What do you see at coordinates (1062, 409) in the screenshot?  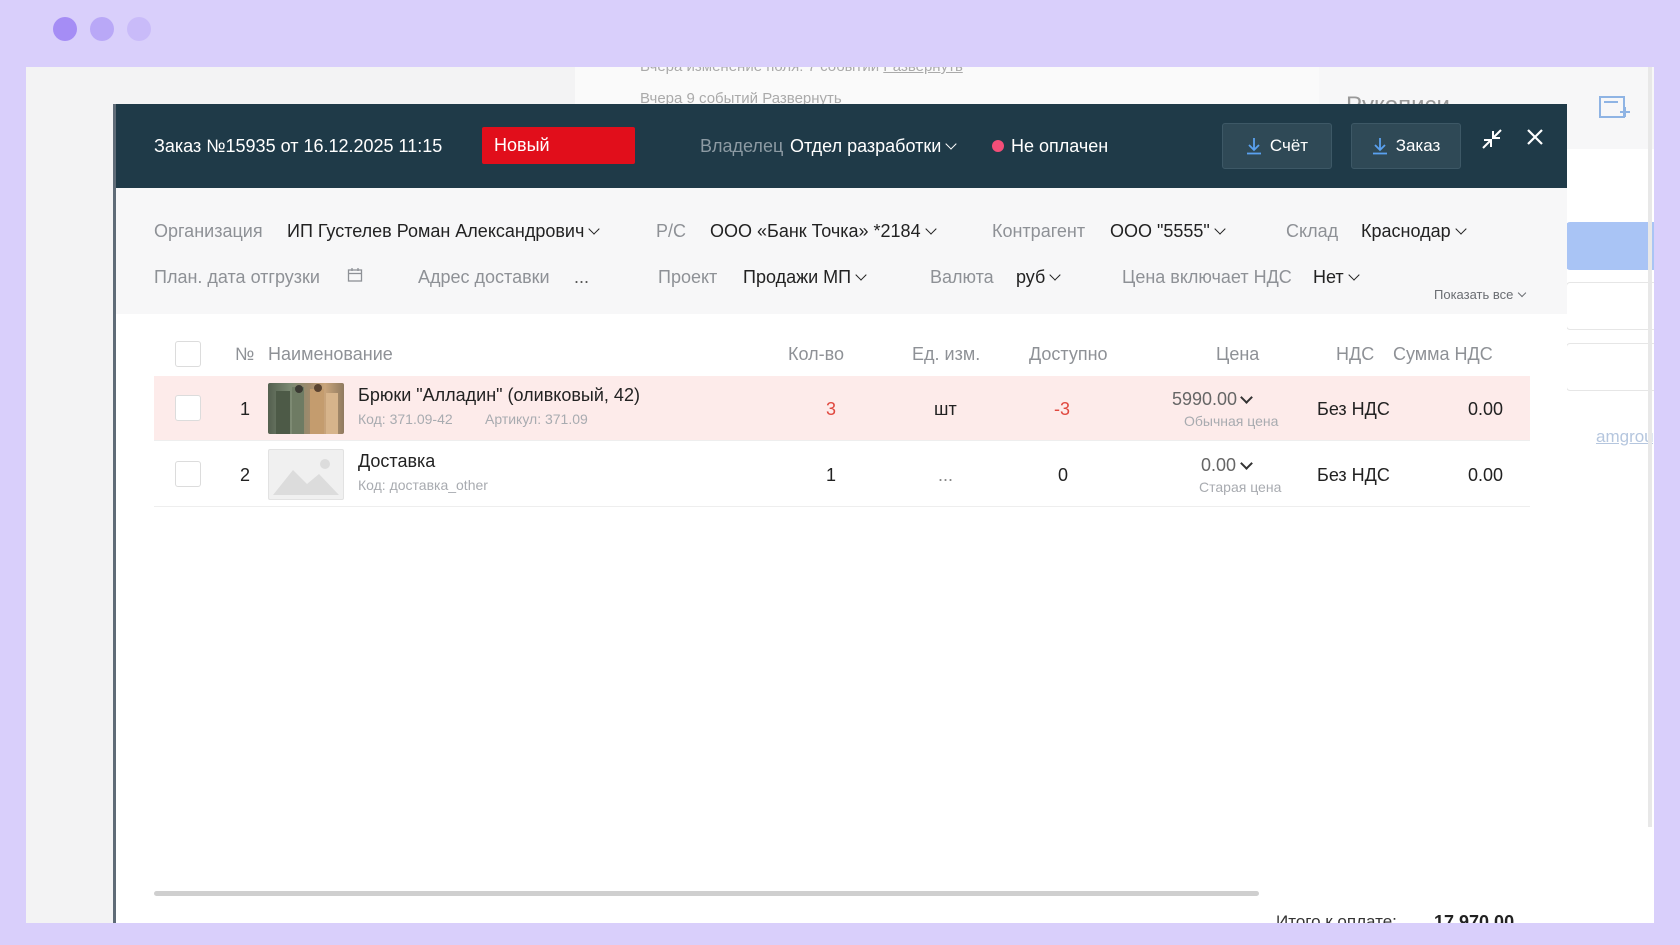 I see `row-available: -3` at bounding box center [1062, 409].